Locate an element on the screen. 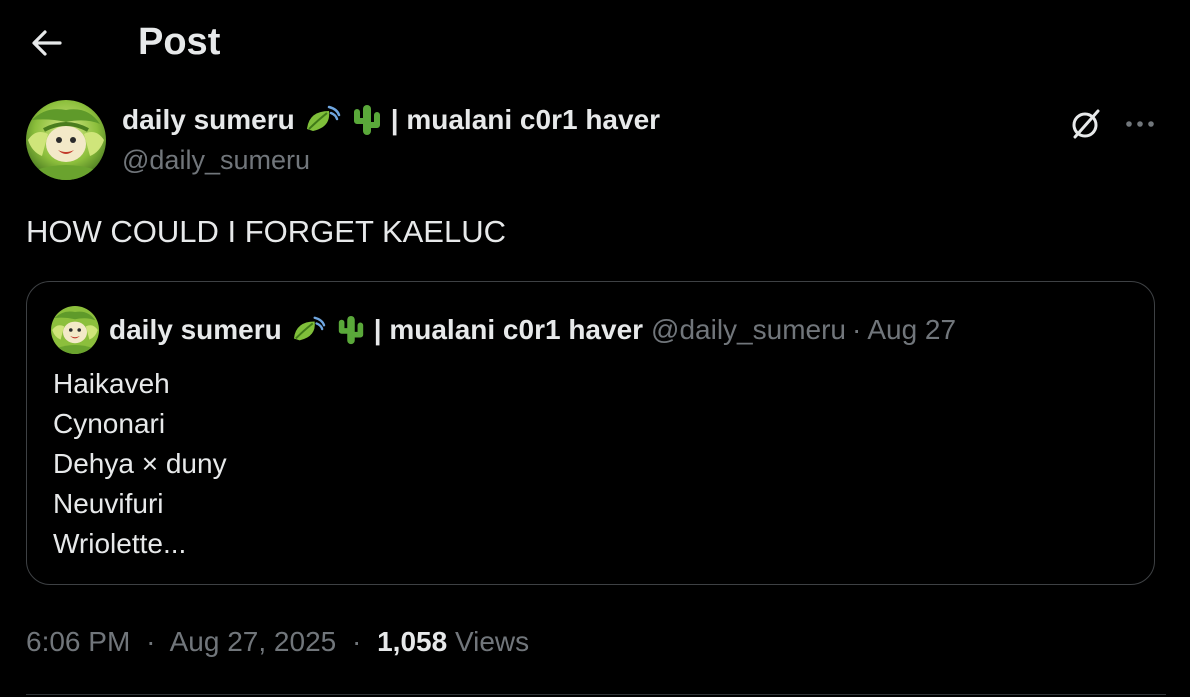 This screenshot has height=697, width=1190. author-name-suffix: | mualani c0r1 haver is located at coordinates (525, 119).